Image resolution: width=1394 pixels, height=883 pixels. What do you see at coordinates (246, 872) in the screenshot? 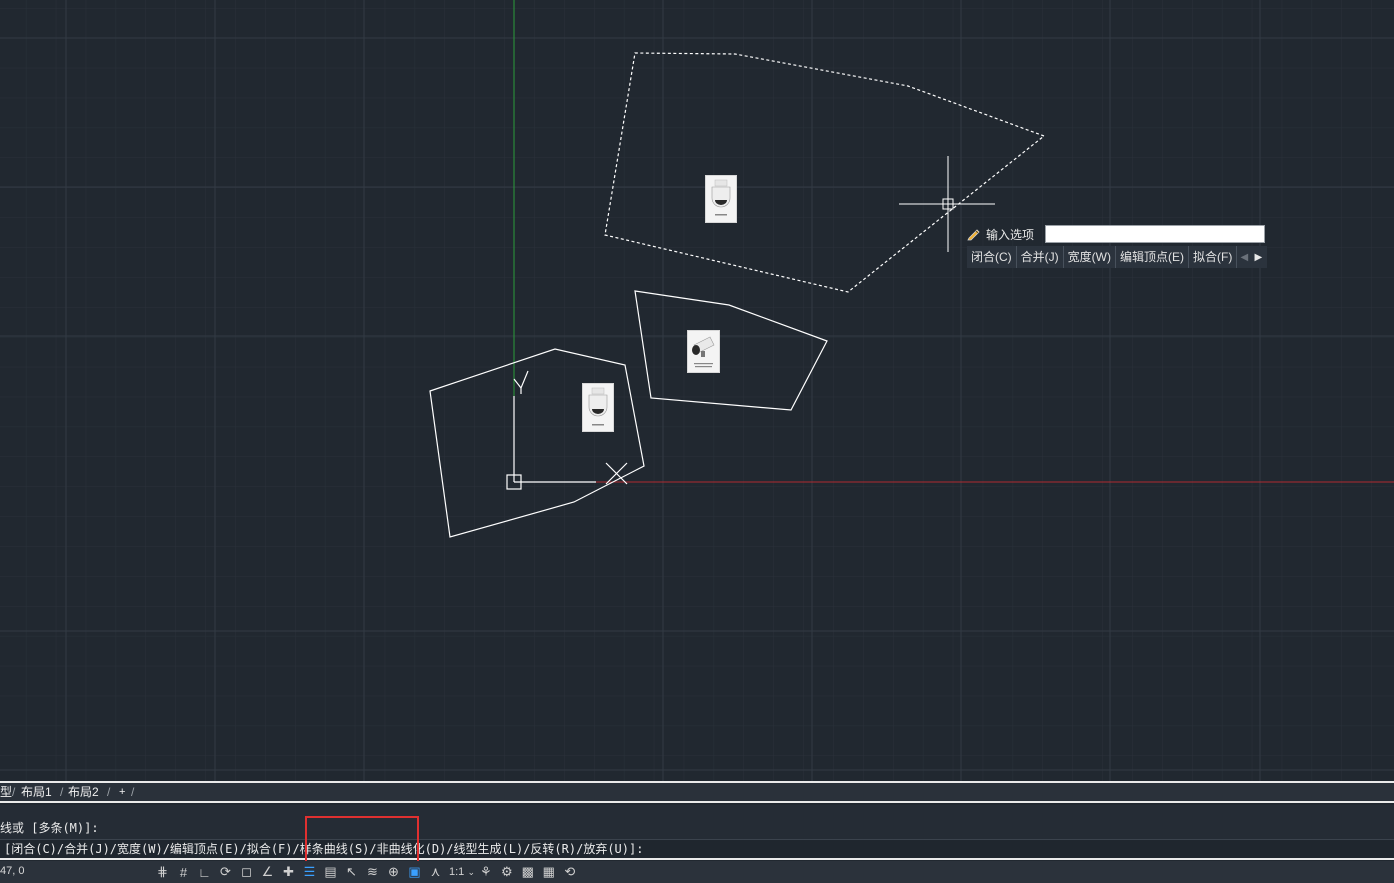
I see `object-snap-icon: ◻` at bounding box center [246, 872].